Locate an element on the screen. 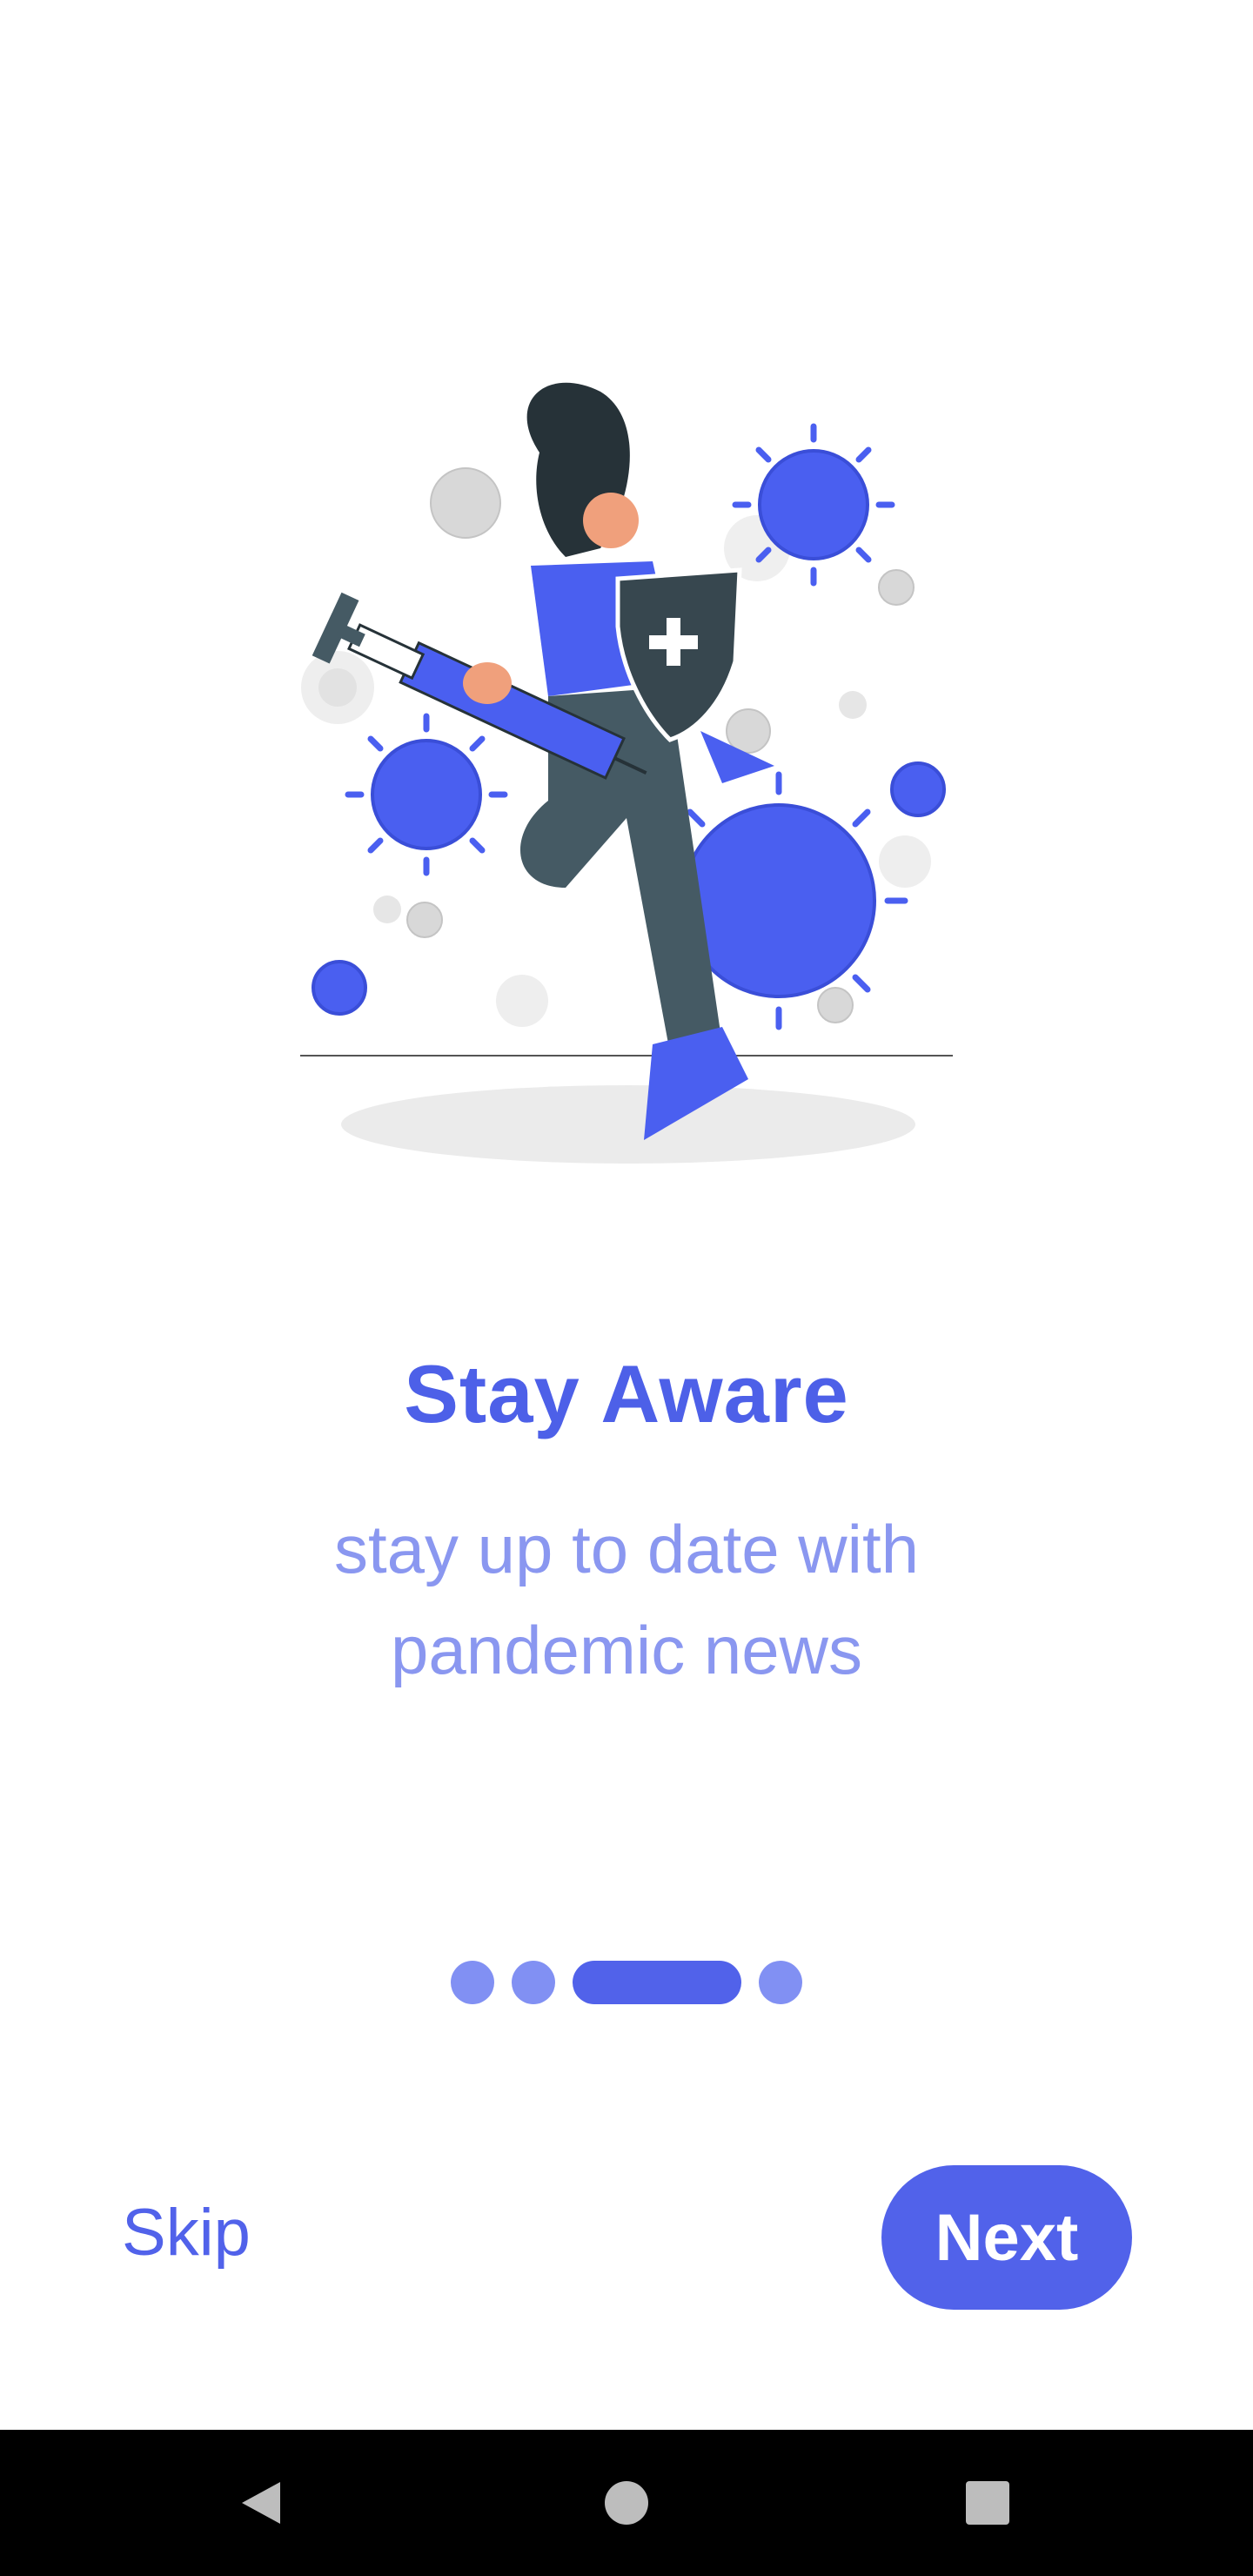 The height and width of the screenshot is (2576, 1253). subtitle-line-1: stay up to date with is located at coordinates (626, 1549).